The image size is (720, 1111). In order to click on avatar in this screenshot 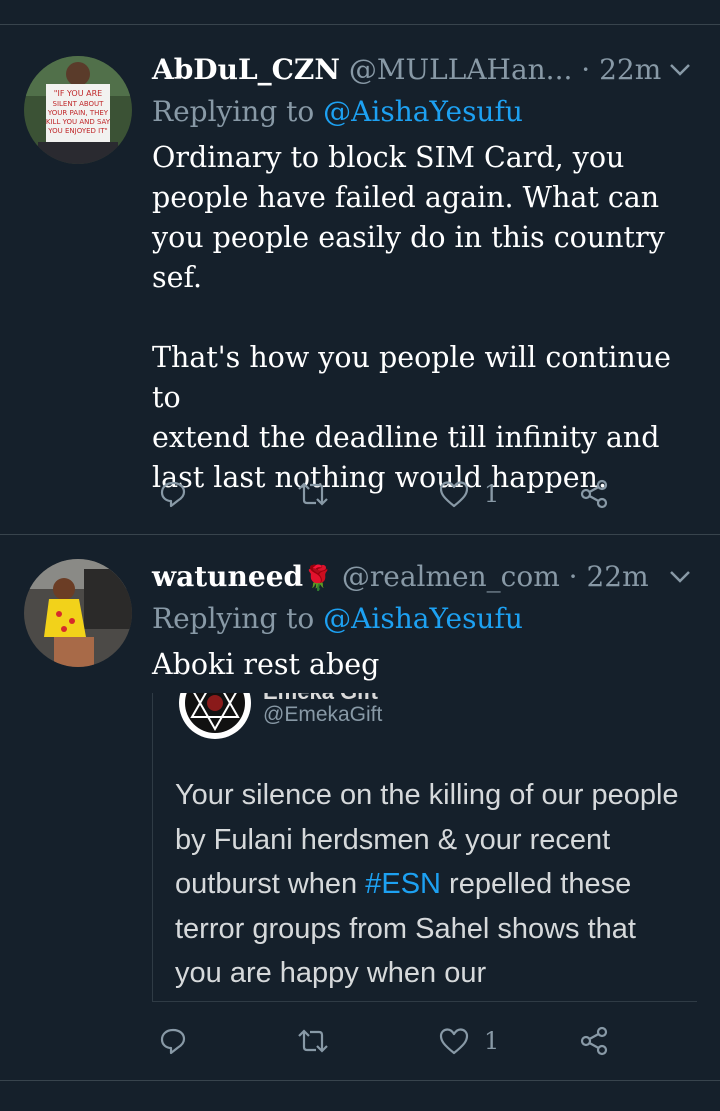, I will do `click(78, 613)`.